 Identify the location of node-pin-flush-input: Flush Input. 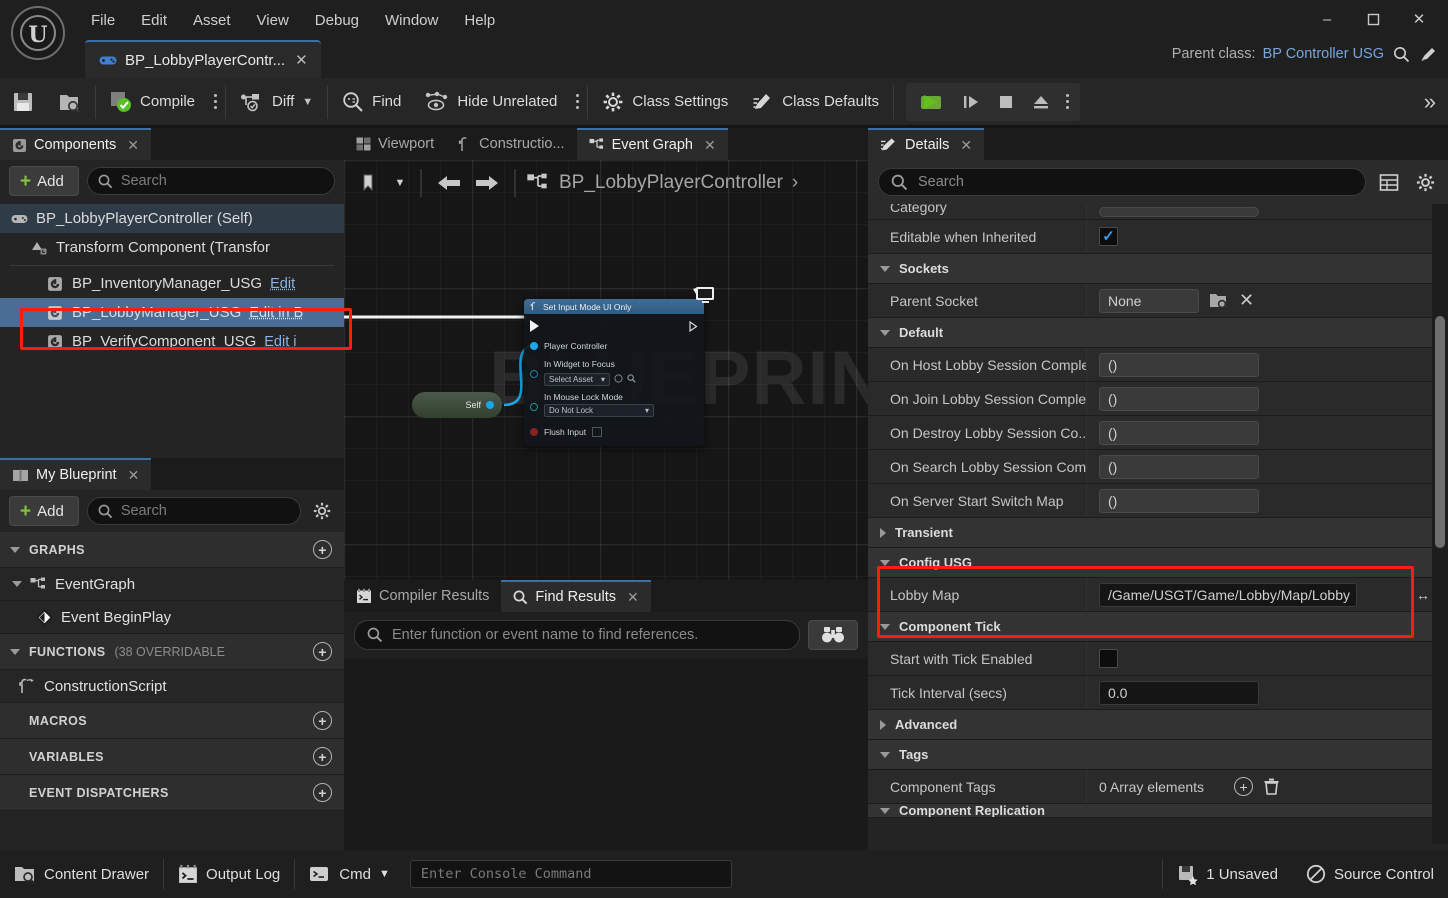
(614, 432).